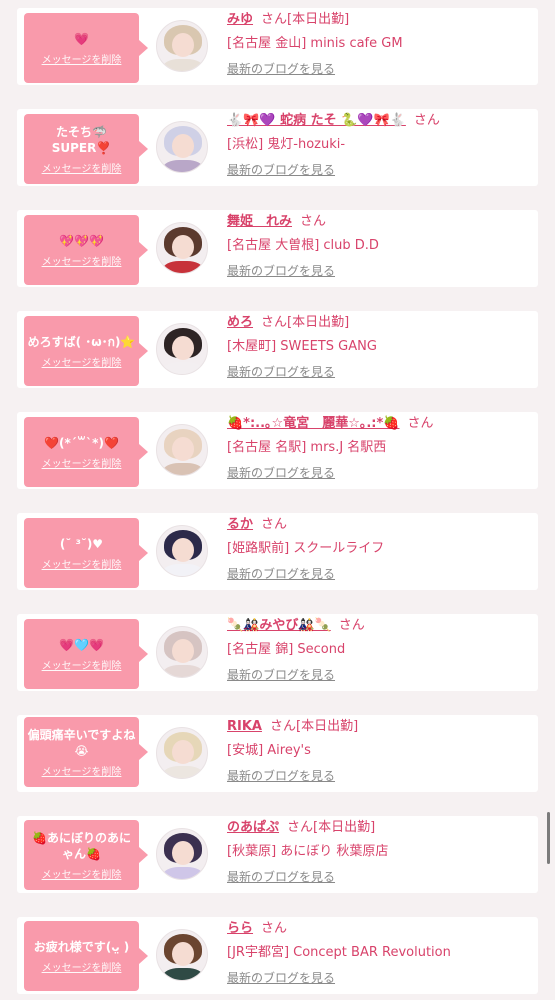  Describe the element at coordinates (240, 928) in the screenshot. I see `cast-name-link: らら` at that location.